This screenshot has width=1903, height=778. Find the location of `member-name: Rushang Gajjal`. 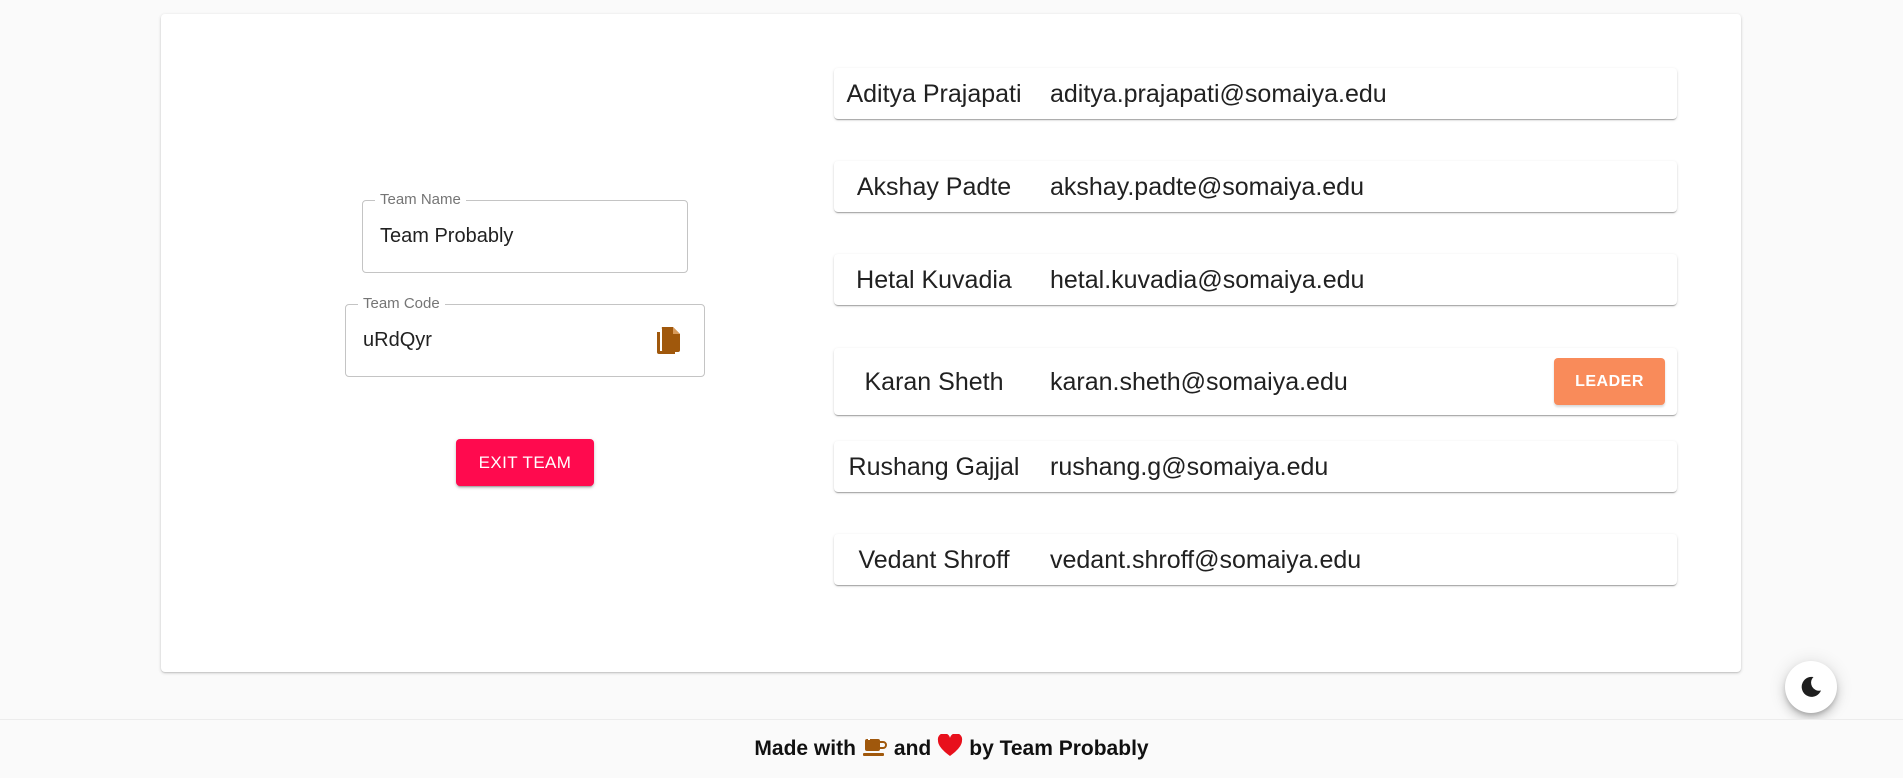

member-name: Rushang Gajjal is located at coordinates (934, 467).